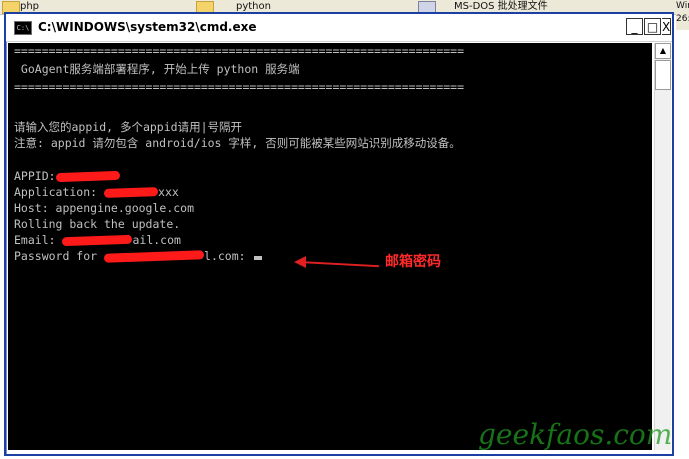 This screenshot has height=459, width=689. I want to click on desktop-item-win-label: Win, so click(682, 6).